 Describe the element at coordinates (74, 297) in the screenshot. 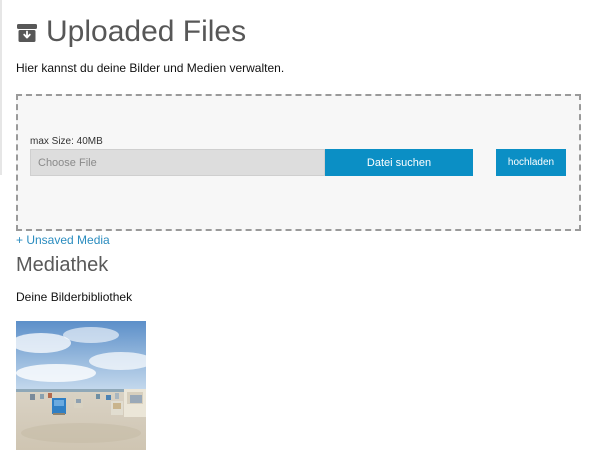

I see `media-library-subtitle: Deine Bilderbibliothek` at that location.